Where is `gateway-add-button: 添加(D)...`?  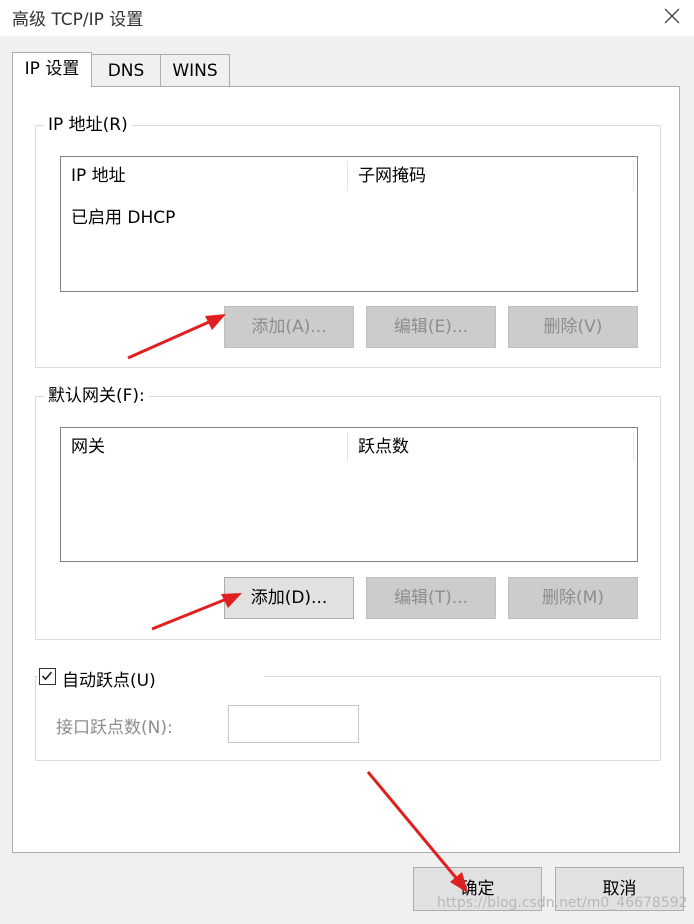
gateway-add-button: 添加(D)... is located at coordinates (289, 598).